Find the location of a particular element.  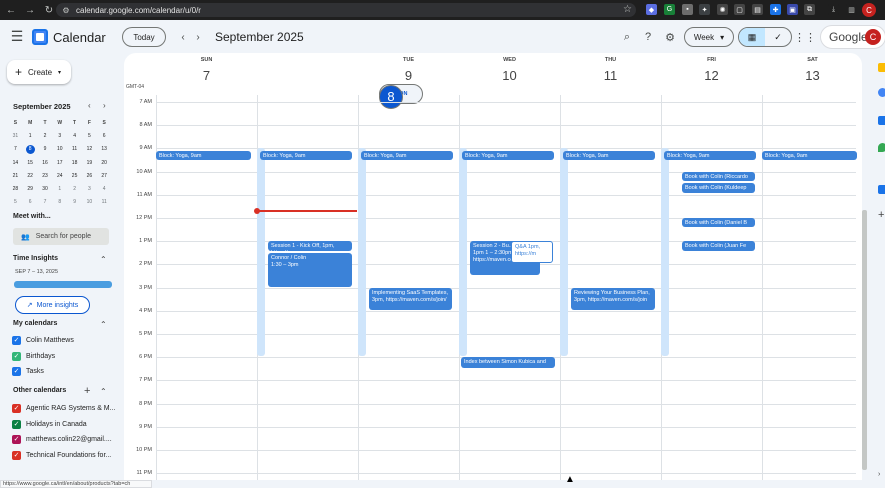

mini-day: 10 is located at coordinates (59, 149).